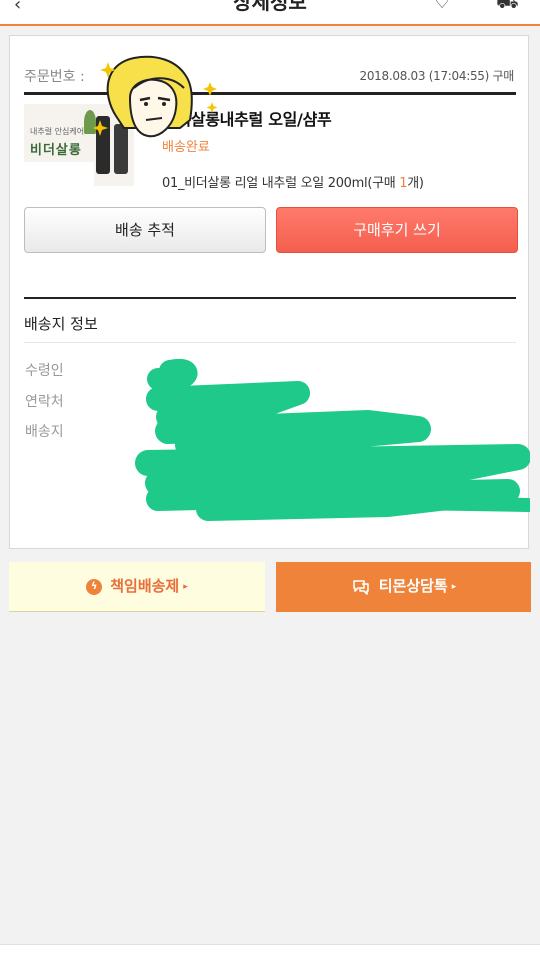 The width and height of the screenshot is (540, 961). I want to click on recipient-label: 수령인, so click(44, 371).